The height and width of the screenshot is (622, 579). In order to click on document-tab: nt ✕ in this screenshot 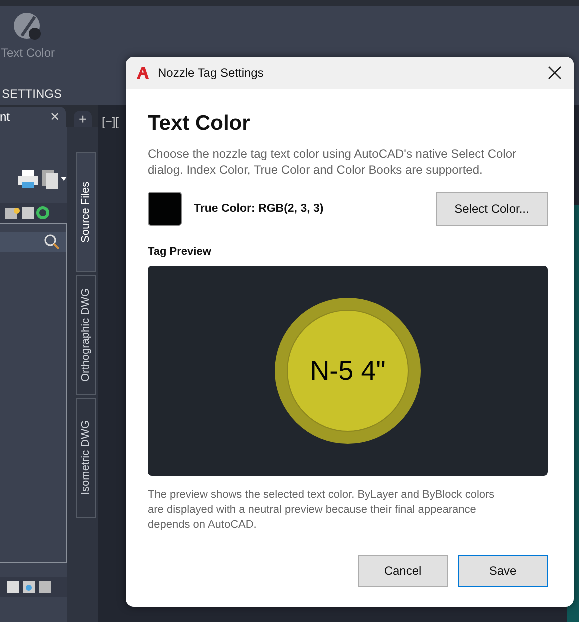, I will do `click(33, 117)`.